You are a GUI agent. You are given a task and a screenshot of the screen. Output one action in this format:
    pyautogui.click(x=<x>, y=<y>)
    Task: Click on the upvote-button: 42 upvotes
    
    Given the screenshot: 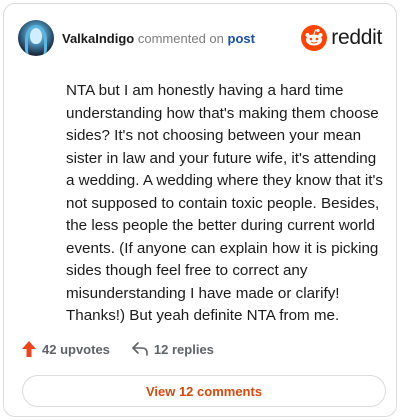 What is the action you would take?
    pyautogui.click(x=66, y=349)
    